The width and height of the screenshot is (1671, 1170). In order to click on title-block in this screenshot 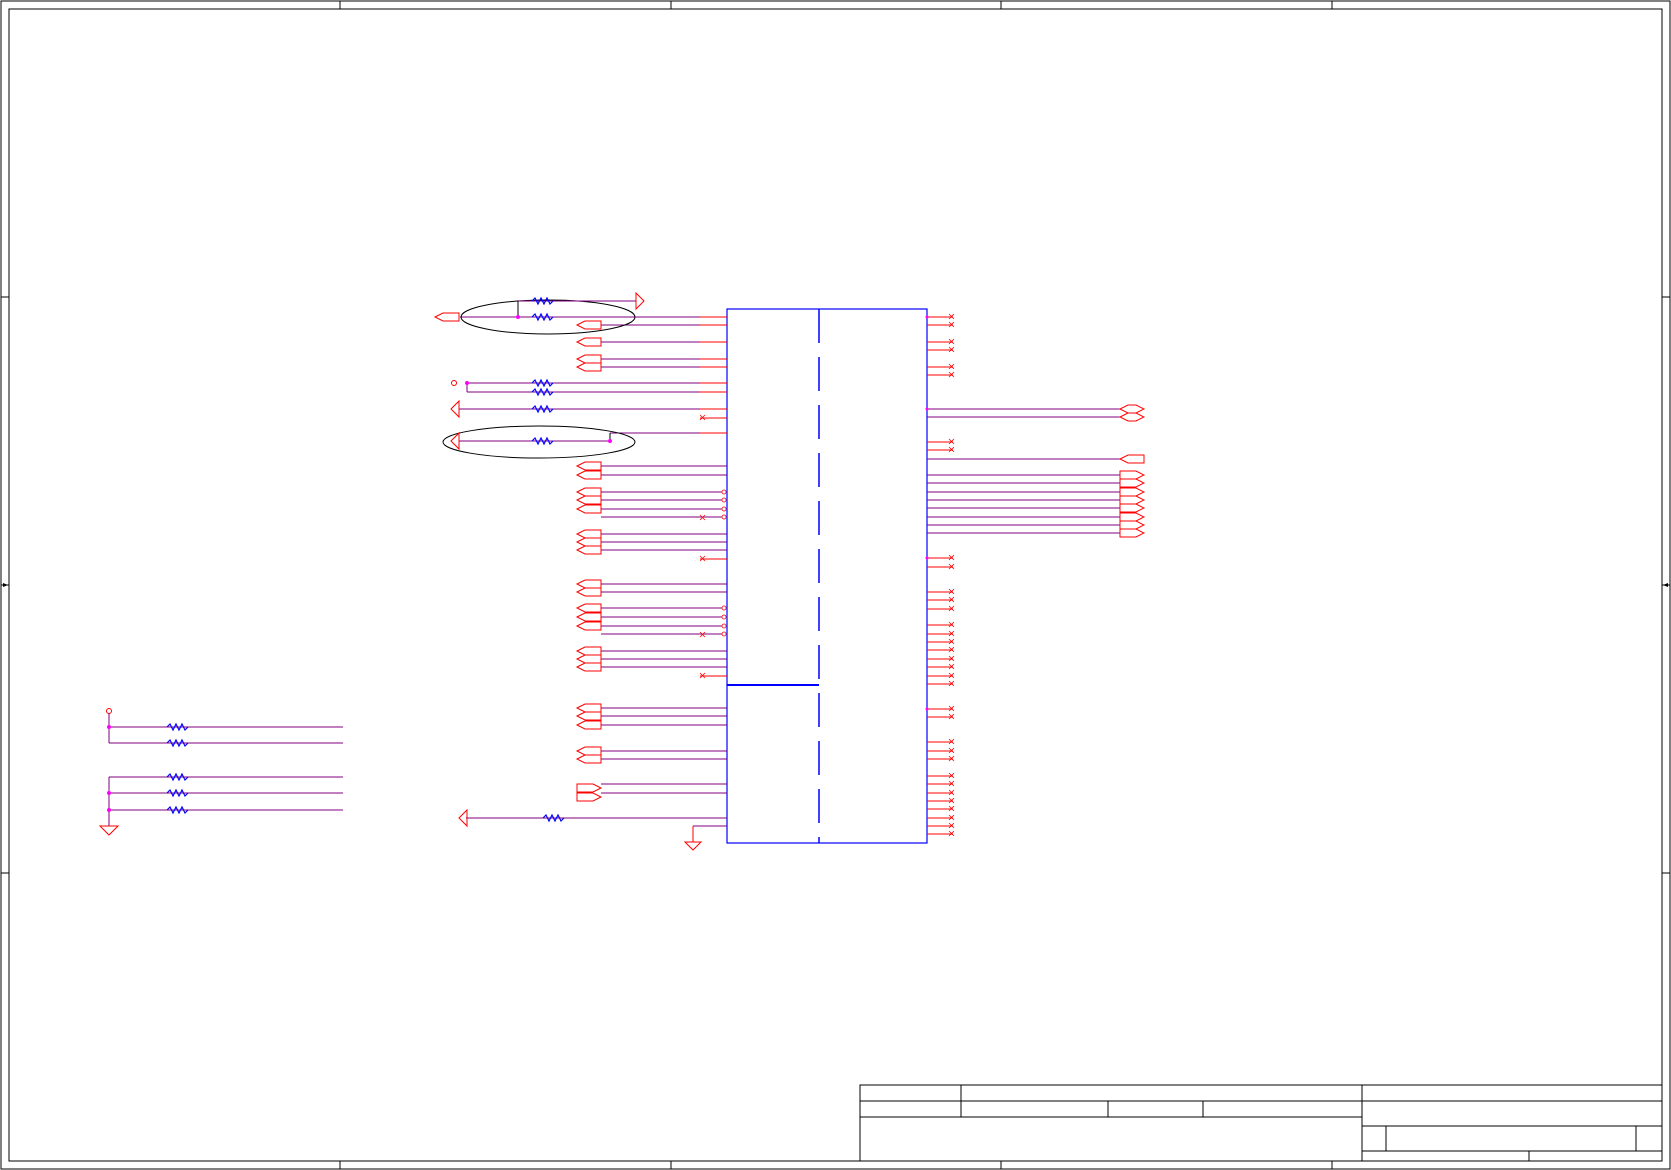, I will do `click(1261, 1123)`.